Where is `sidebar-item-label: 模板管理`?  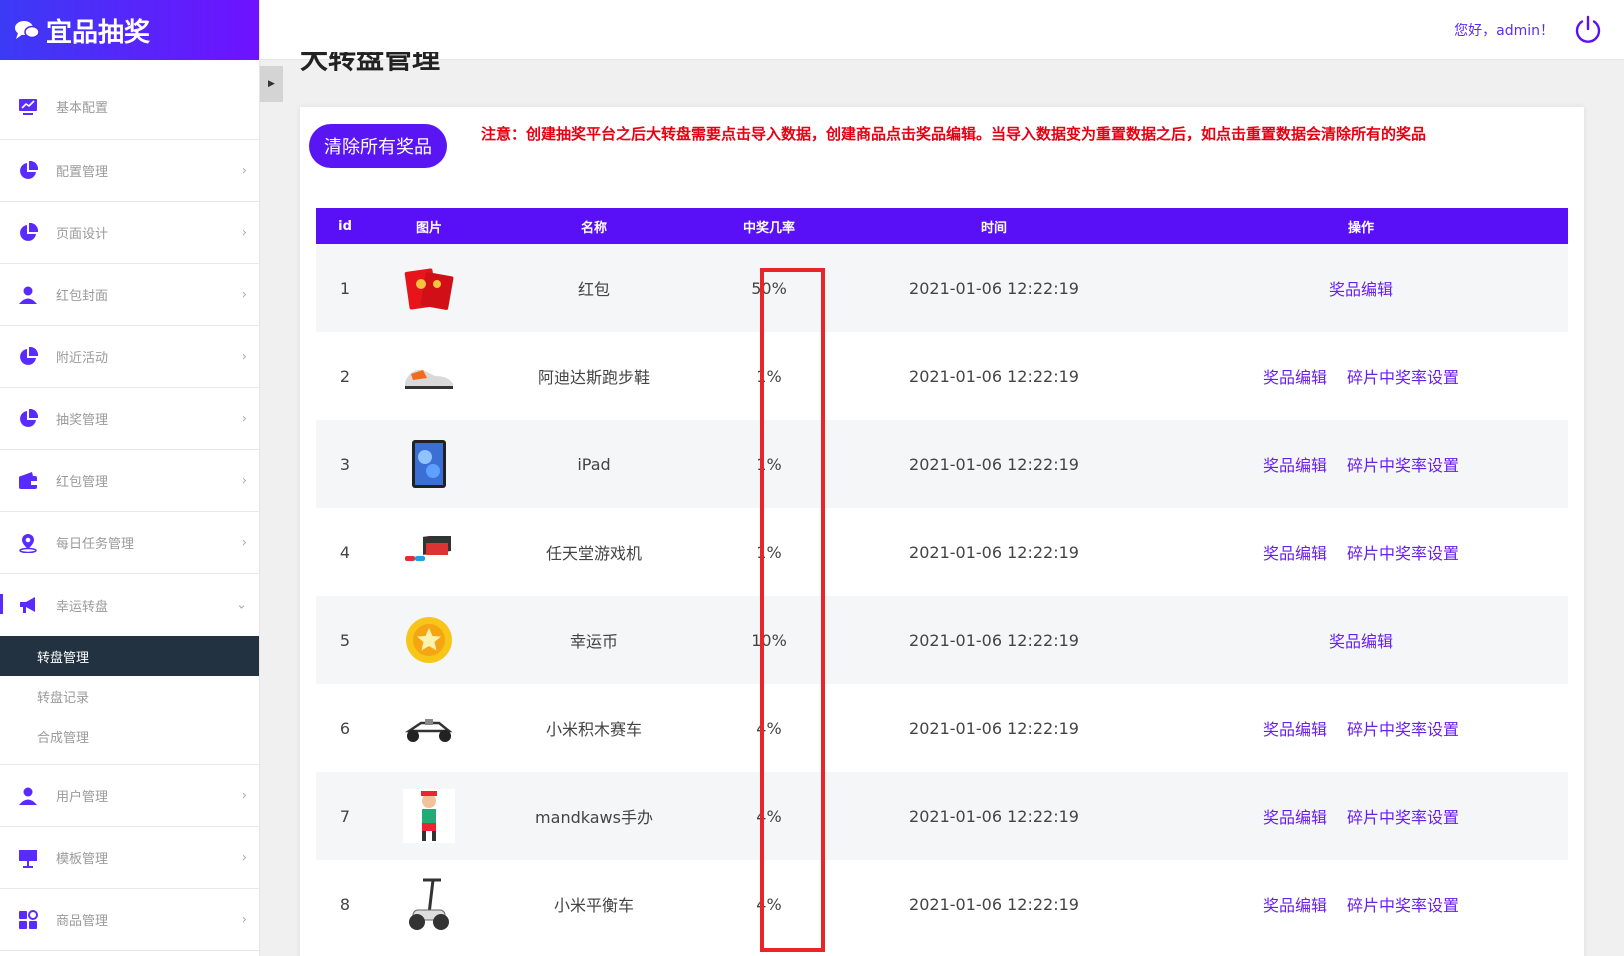 sidebar-item-label: 模板管理 is located at coordinates (82, 859).